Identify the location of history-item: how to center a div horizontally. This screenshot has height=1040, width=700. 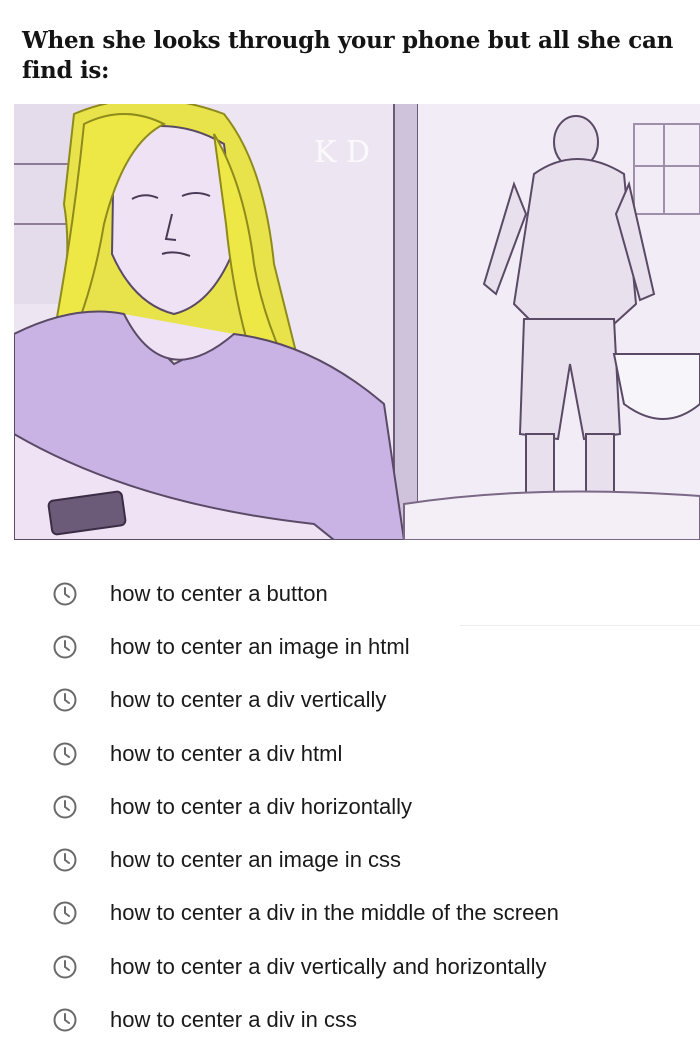
(372, 807).